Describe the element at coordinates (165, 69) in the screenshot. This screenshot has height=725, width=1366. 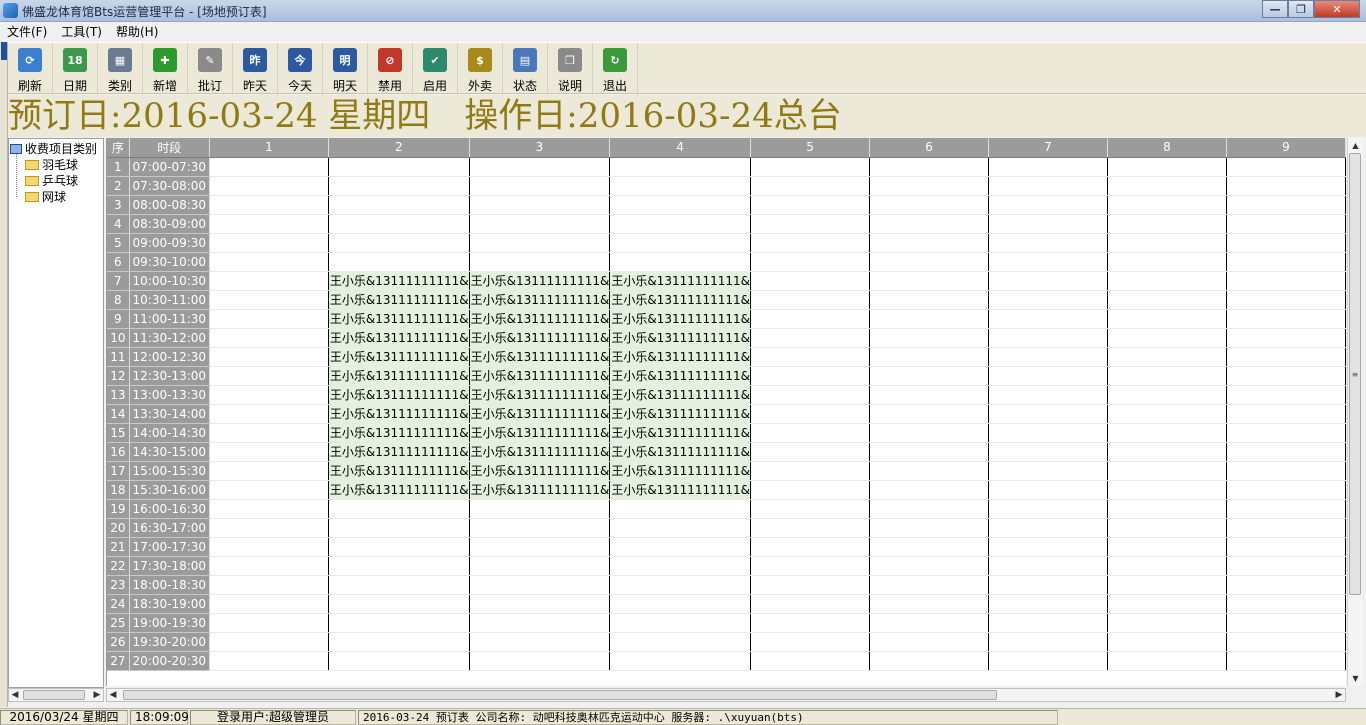
I see `toolbar-button-add: ✚ 新增` at that location.